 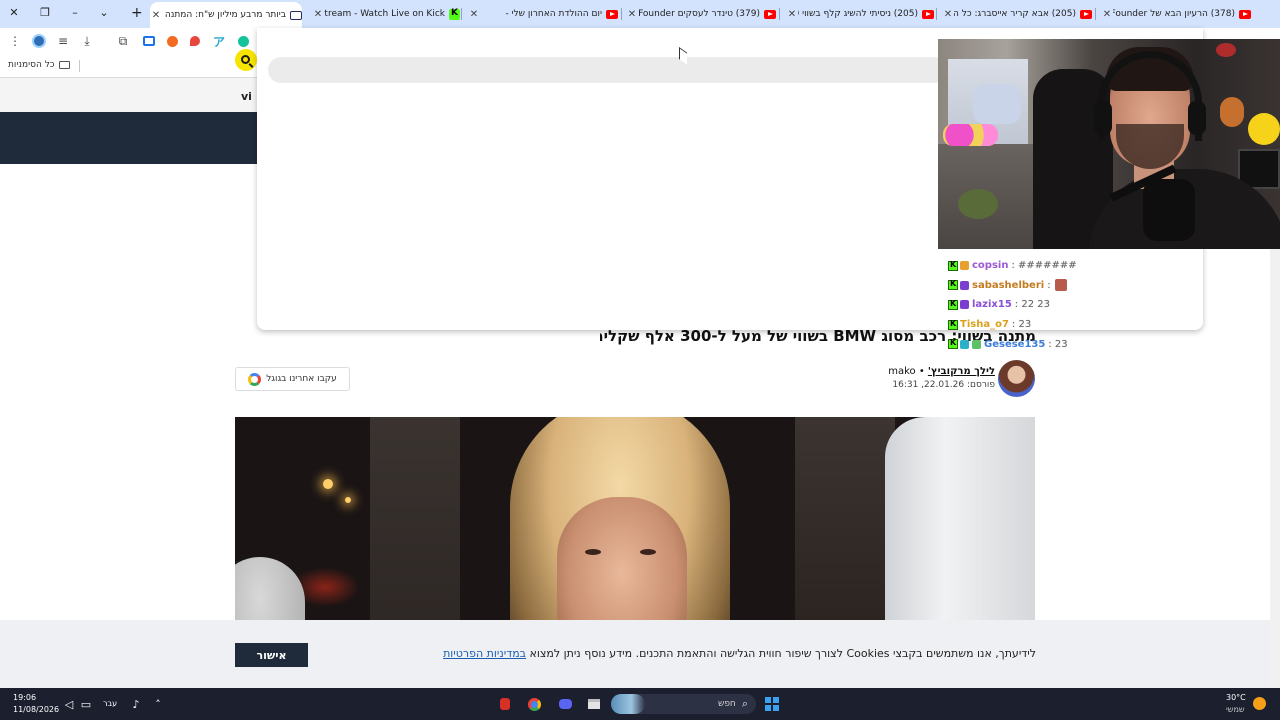 I want to click on taskbar-date: 11/08/2026, so click(x=36, y=709).